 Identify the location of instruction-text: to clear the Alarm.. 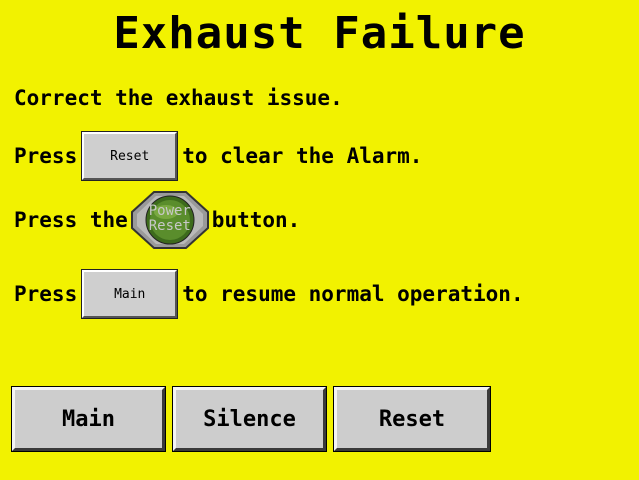
(302, 156).